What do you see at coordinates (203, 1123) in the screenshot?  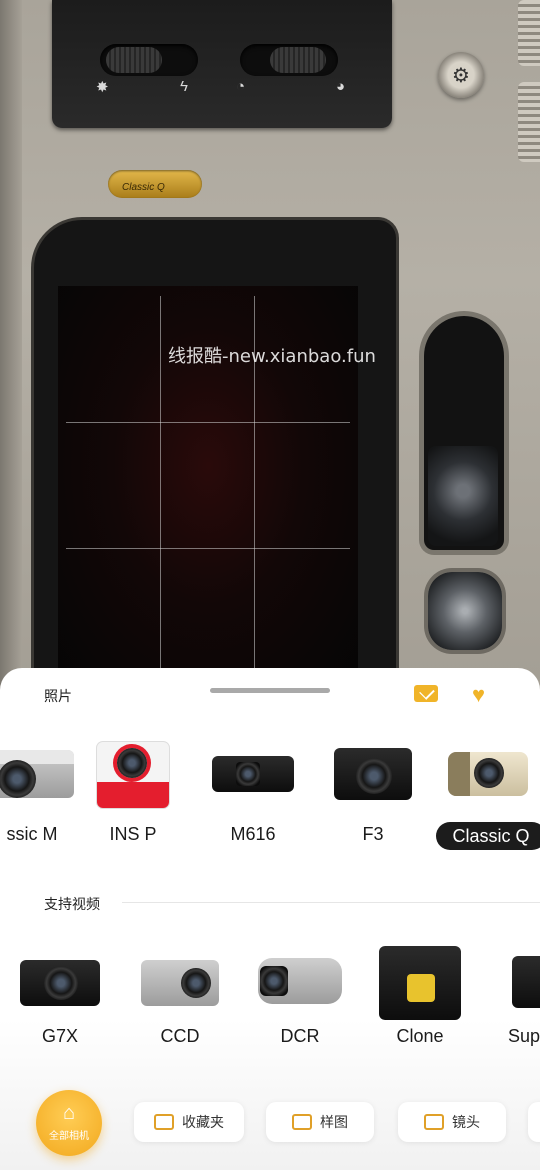 I see `favorites-label: 收藏夹` at bounding box center [203, 1123].